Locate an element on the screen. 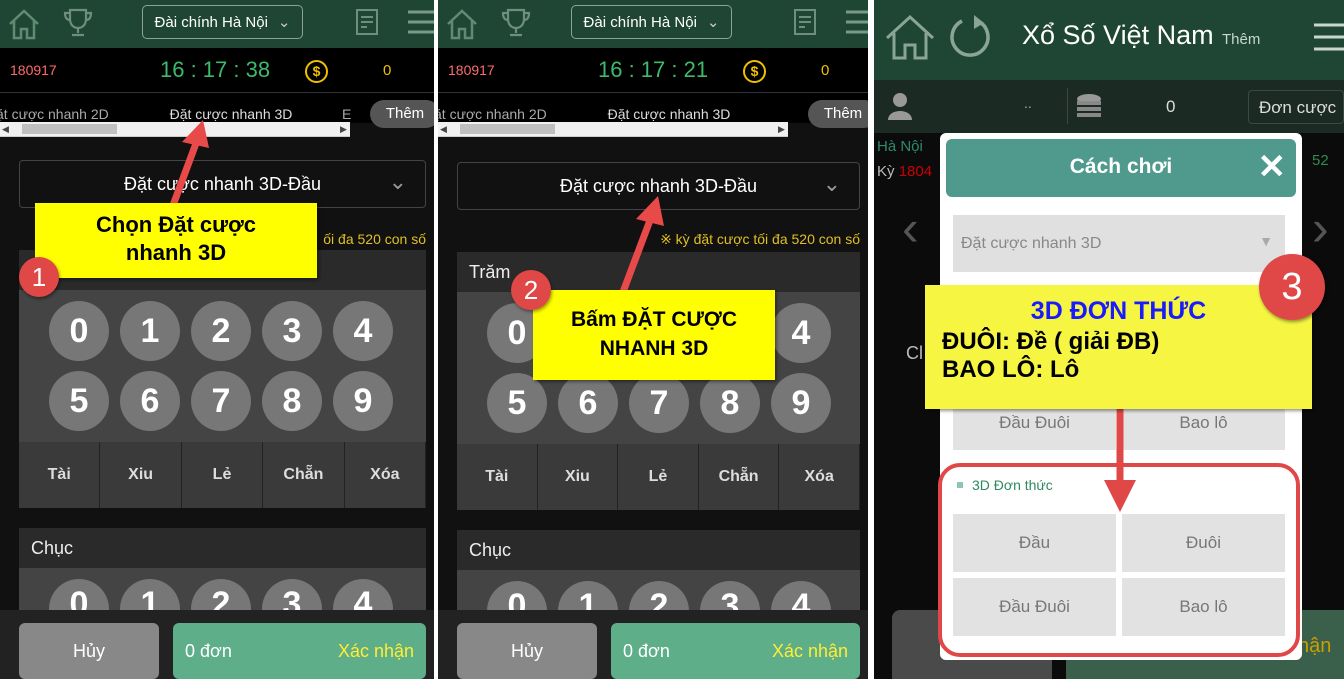  callout-title: 3D ĐƠN THỨC is located at coordinates (1118, 311).